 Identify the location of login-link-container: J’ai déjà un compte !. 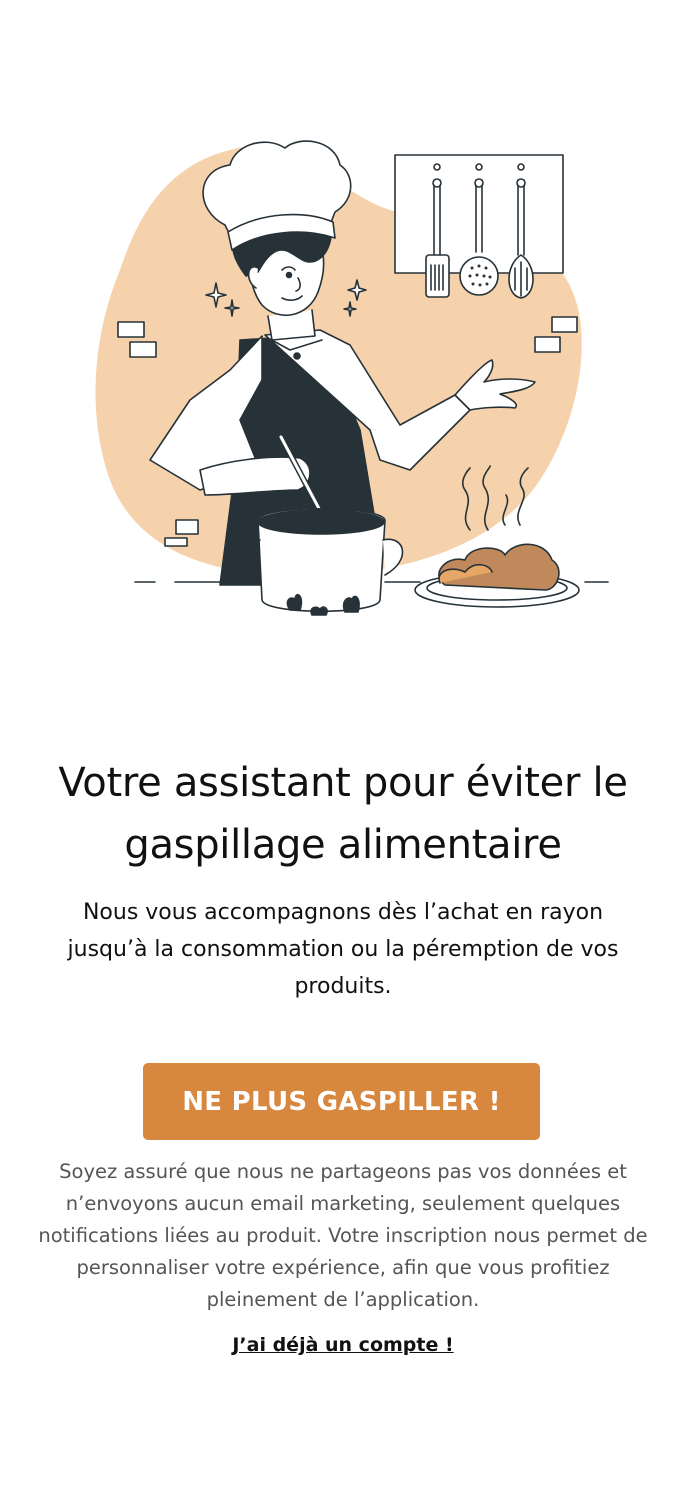
(343, 1345).